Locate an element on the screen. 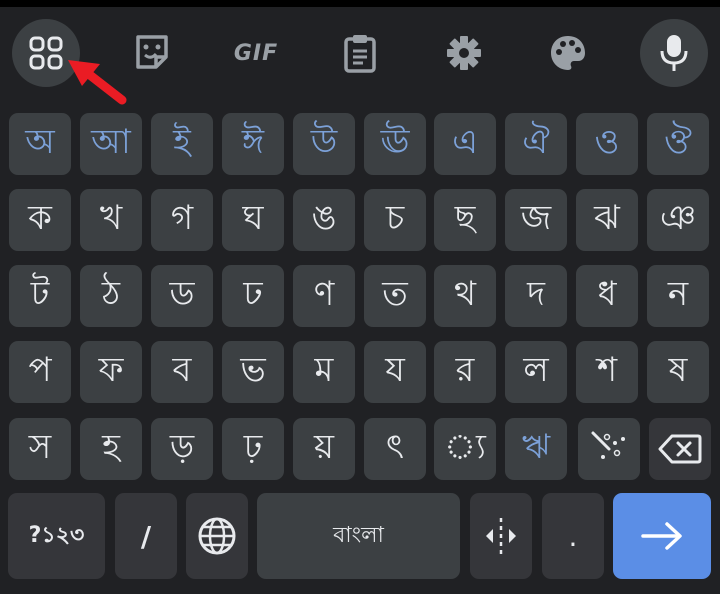  letter-key: স is located at coordinates (40, 449).